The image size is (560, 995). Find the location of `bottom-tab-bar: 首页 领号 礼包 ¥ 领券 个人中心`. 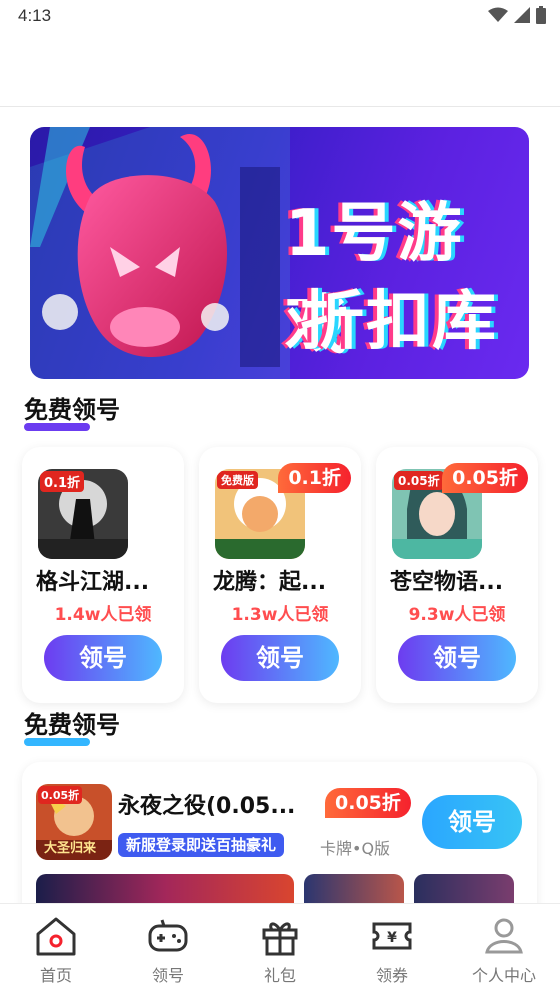

bottom-tab-bar: 首页 领号 礼包 ¥ 领券 个人中心 is located at coordinates (280, 949).